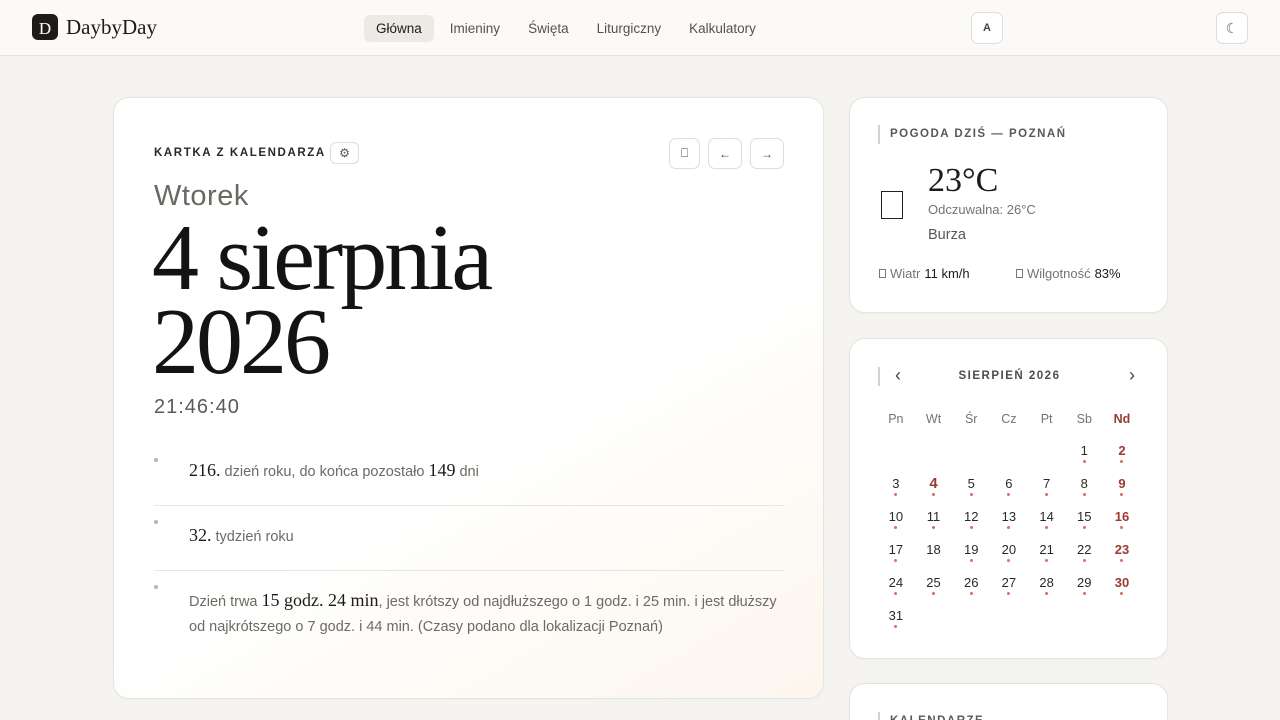  Describe the element at coordinates (1047, 488) in the screenshot. I see `calendar-day: 7` at that location.